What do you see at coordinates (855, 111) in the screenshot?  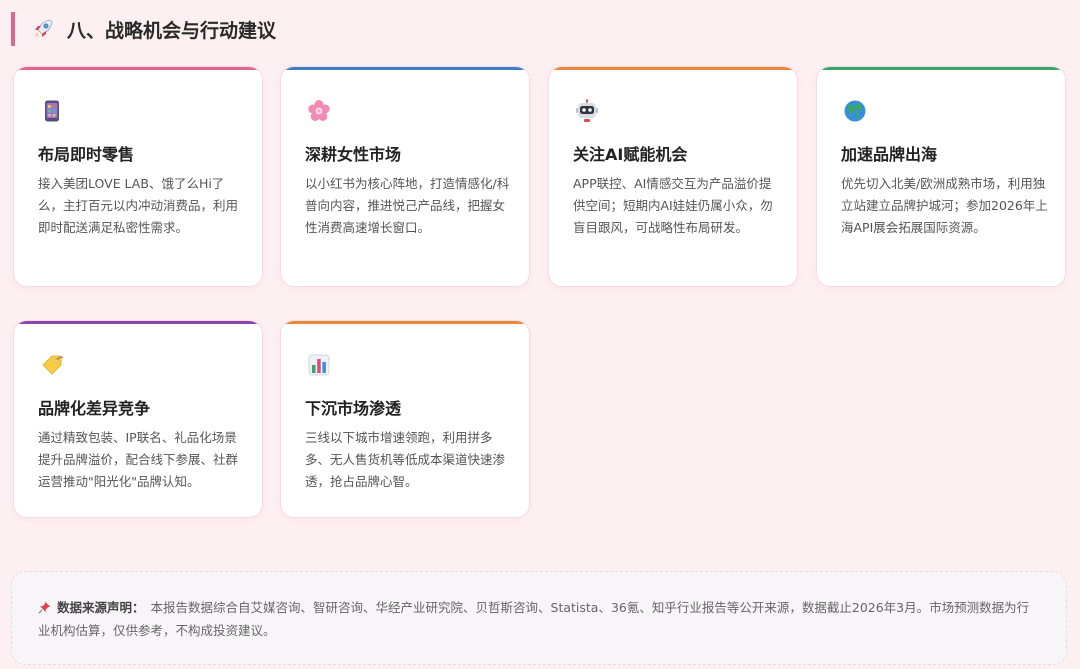 I see `globe-icon` at bounding box center [855, 111].